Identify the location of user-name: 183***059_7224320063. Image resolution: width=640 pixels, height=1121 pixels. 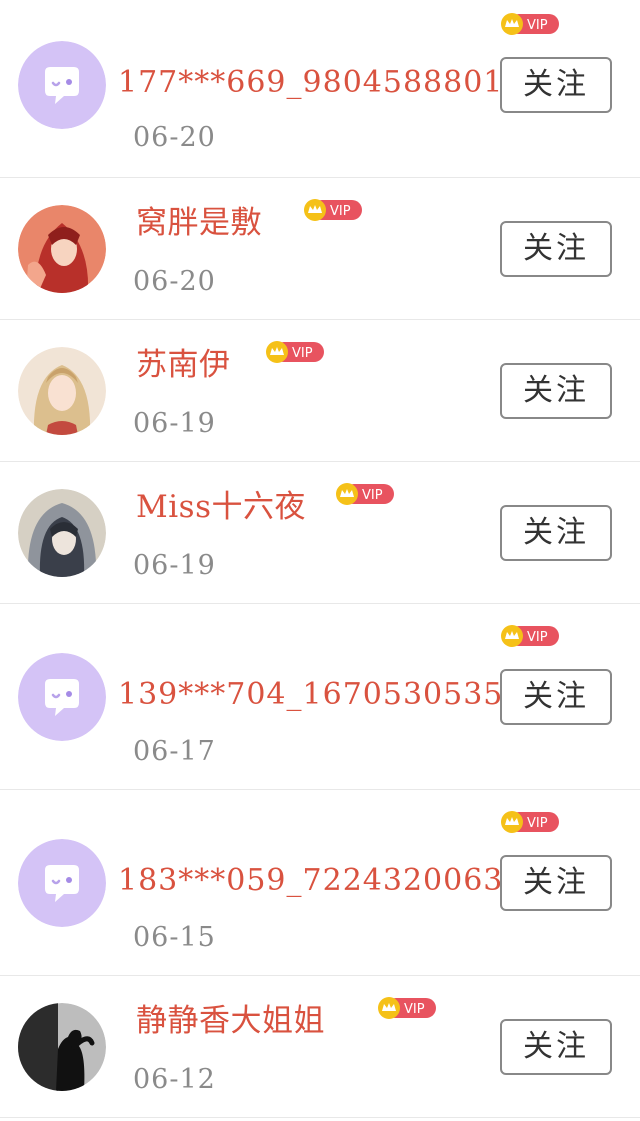
(310, 881).